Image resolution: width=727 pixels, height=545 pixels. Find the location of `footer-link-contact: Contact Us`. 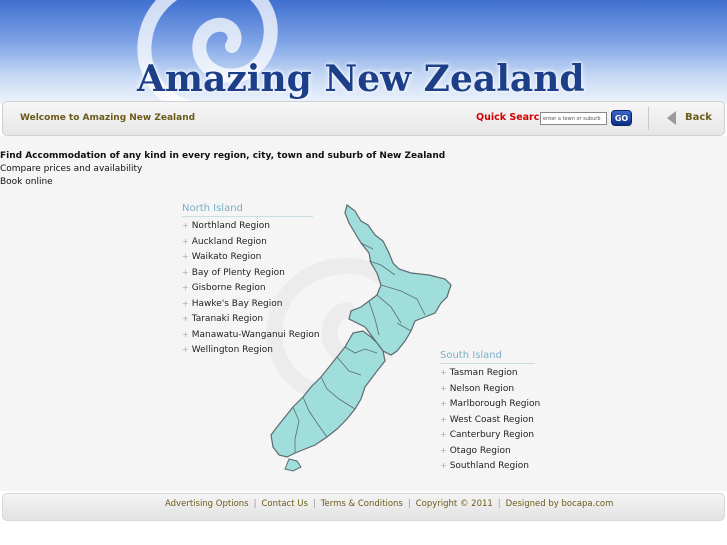

footer-link-contact: Contact Us is located at coordinates (284, 504).